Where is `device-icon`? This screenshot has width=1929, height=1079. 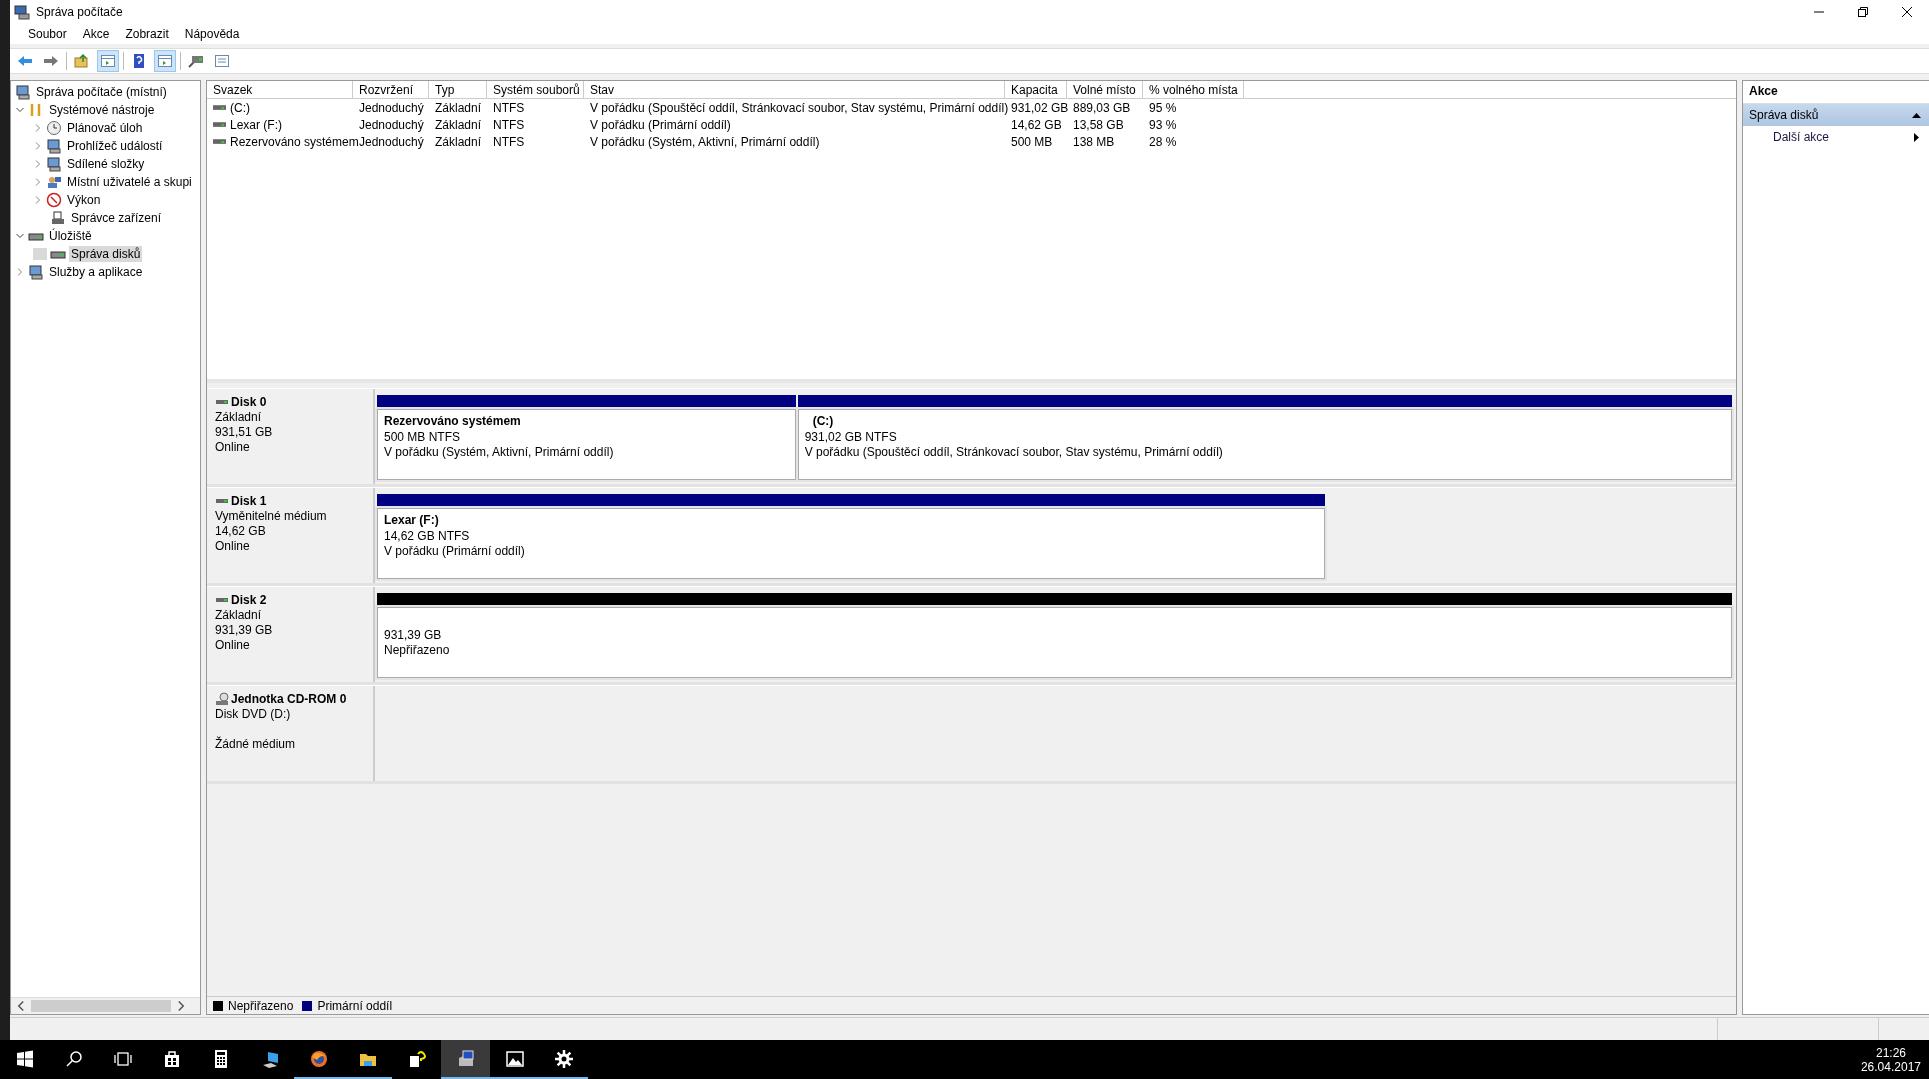 device-icon is located at coordinates (58, 218).